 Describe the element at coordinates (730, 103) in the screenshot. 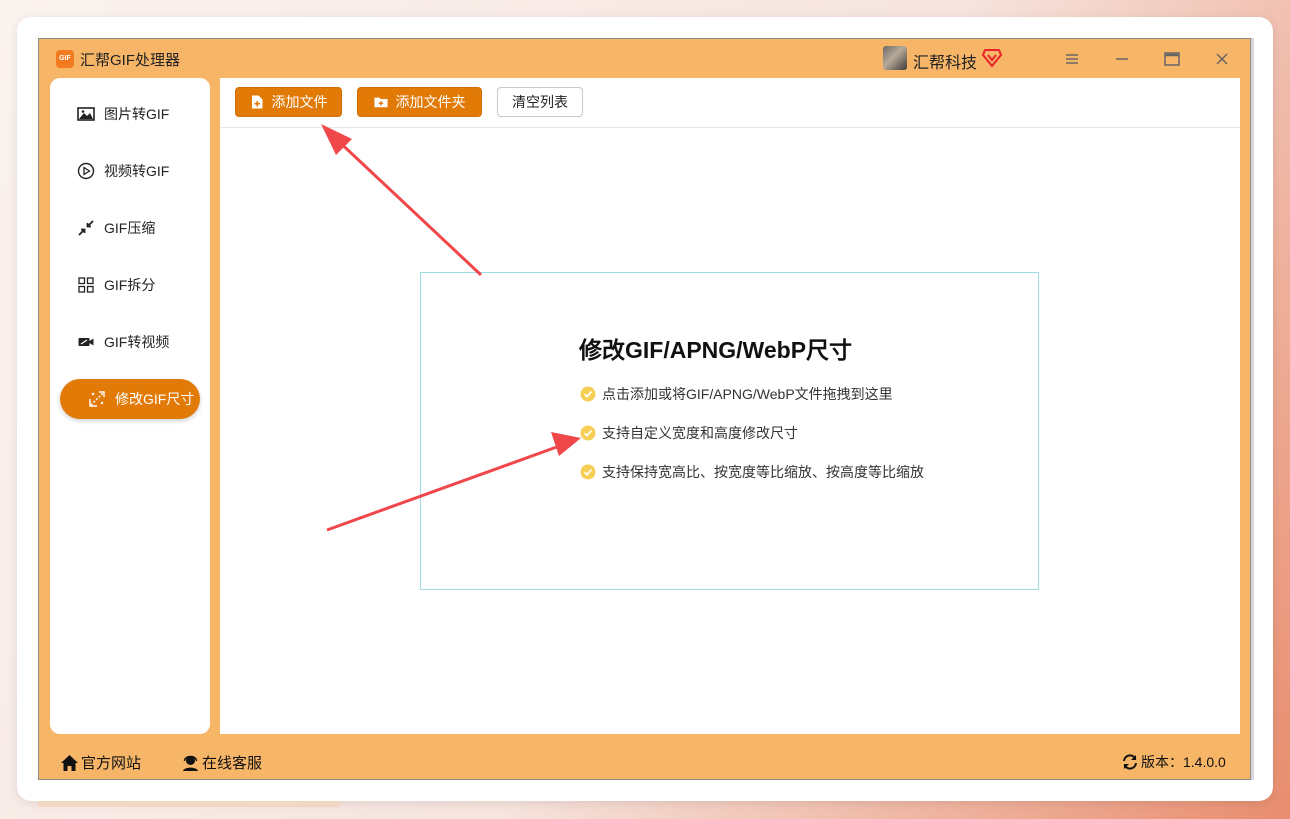

I see `toolbar: 添加文件 添加文件夹 清空列表` at that location.